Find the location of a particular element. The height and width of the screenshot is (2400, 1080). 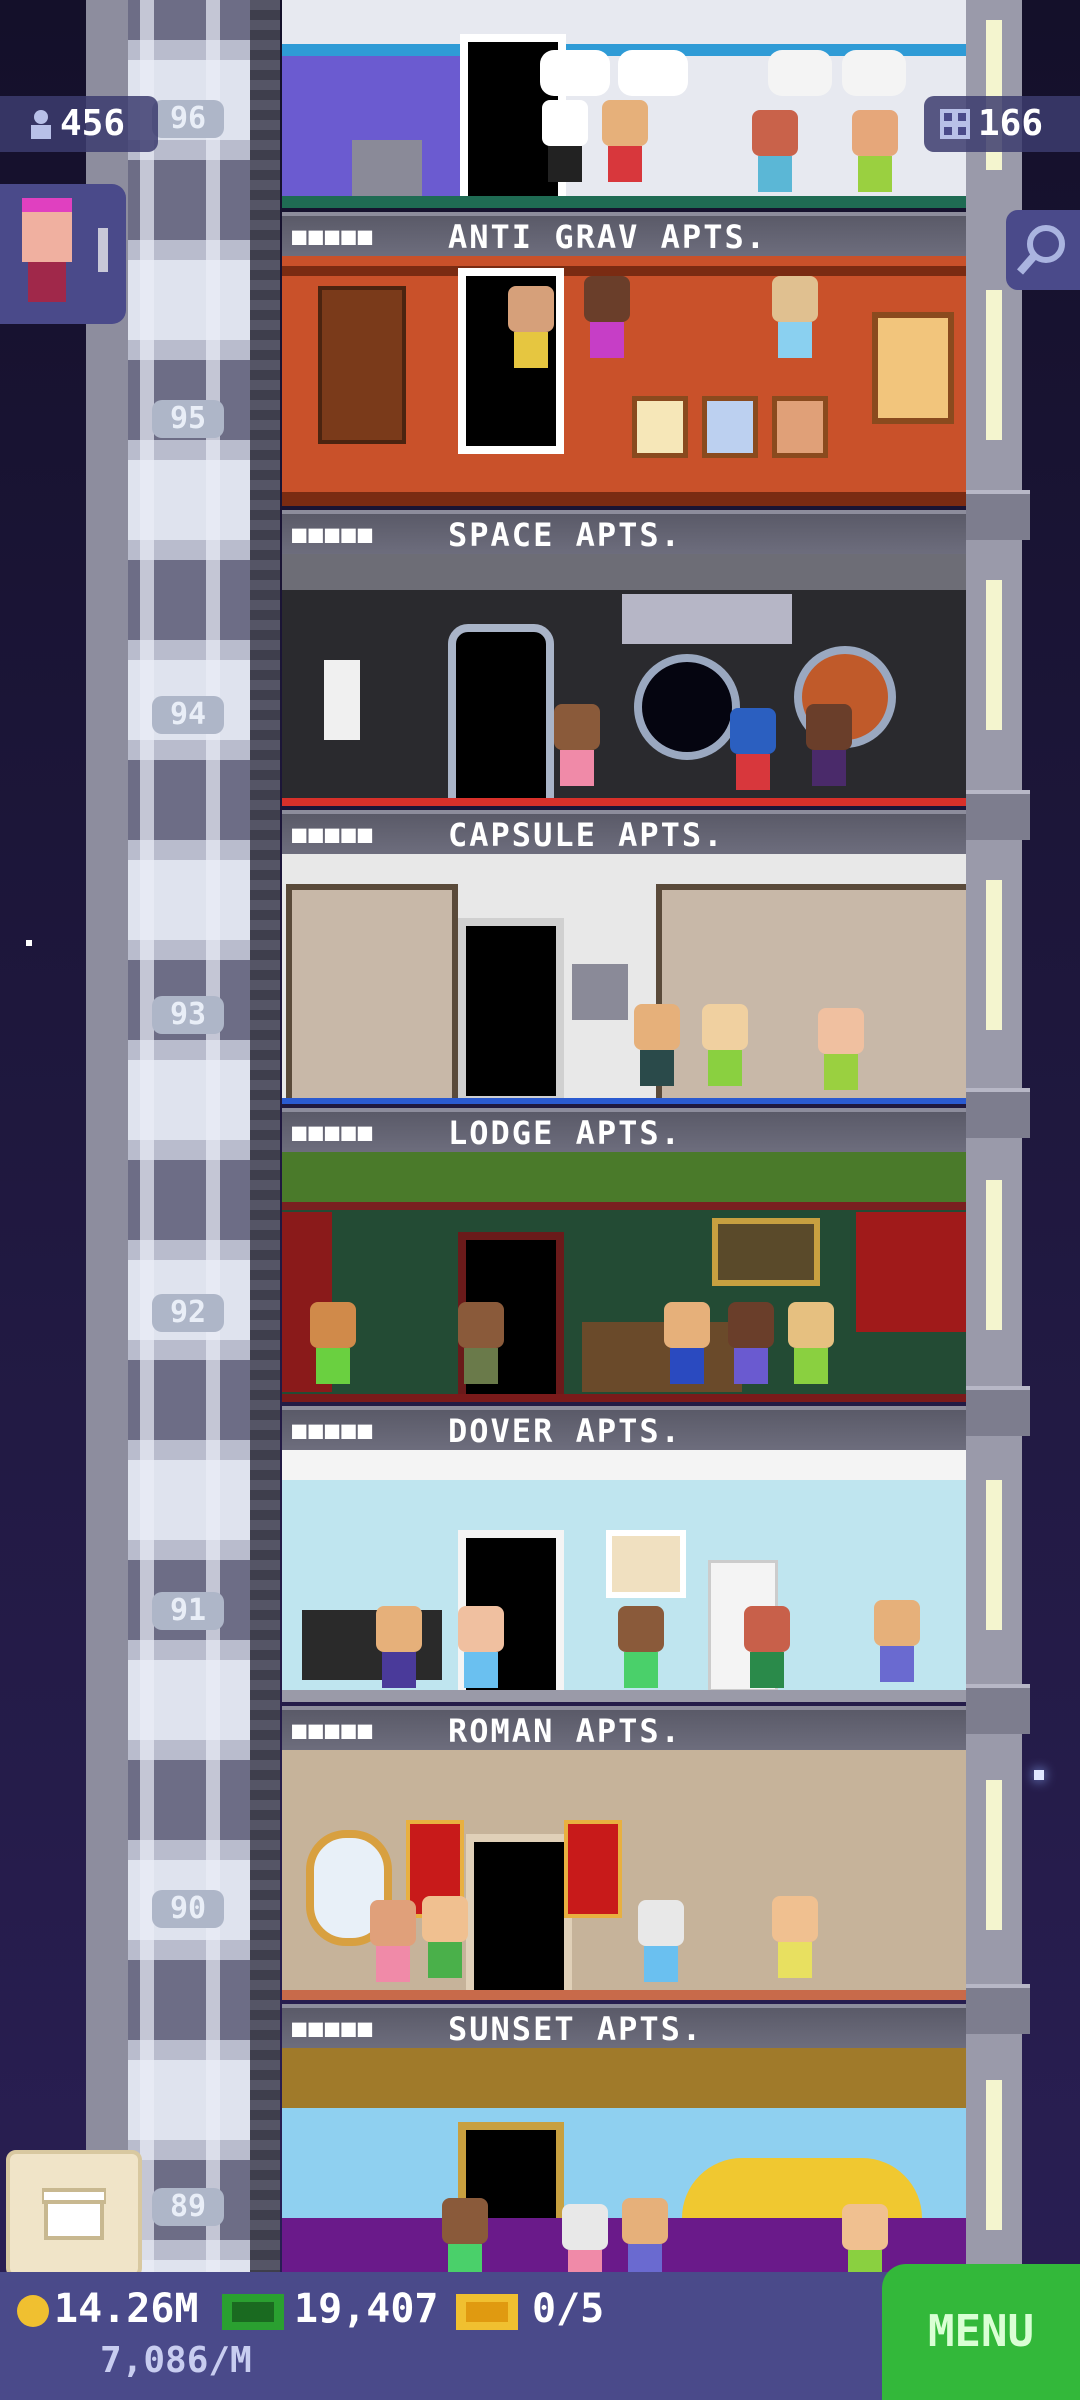

bitizen-superhero is located at coordinates (753, 757).